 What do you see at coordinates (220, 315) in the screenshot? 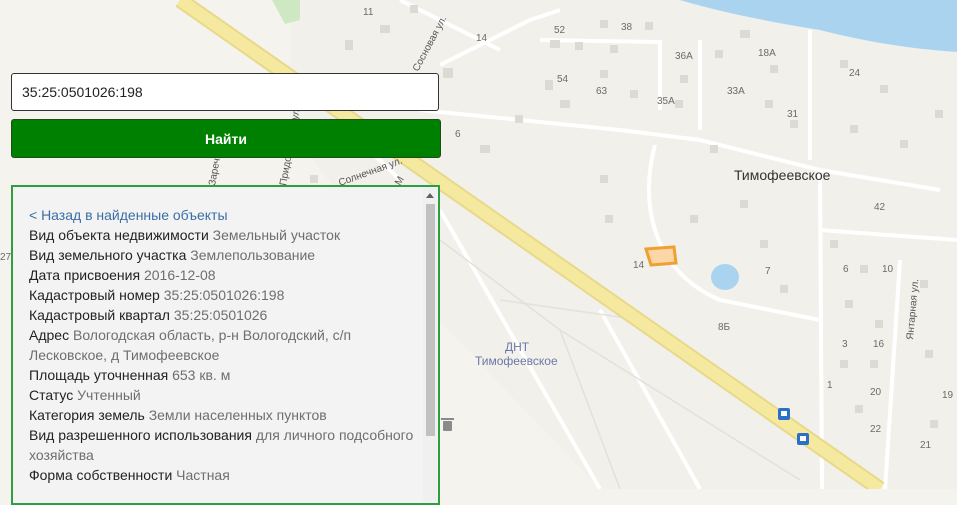
I see `info-value: 35:25:0501026` at bounding box center [220, 315].